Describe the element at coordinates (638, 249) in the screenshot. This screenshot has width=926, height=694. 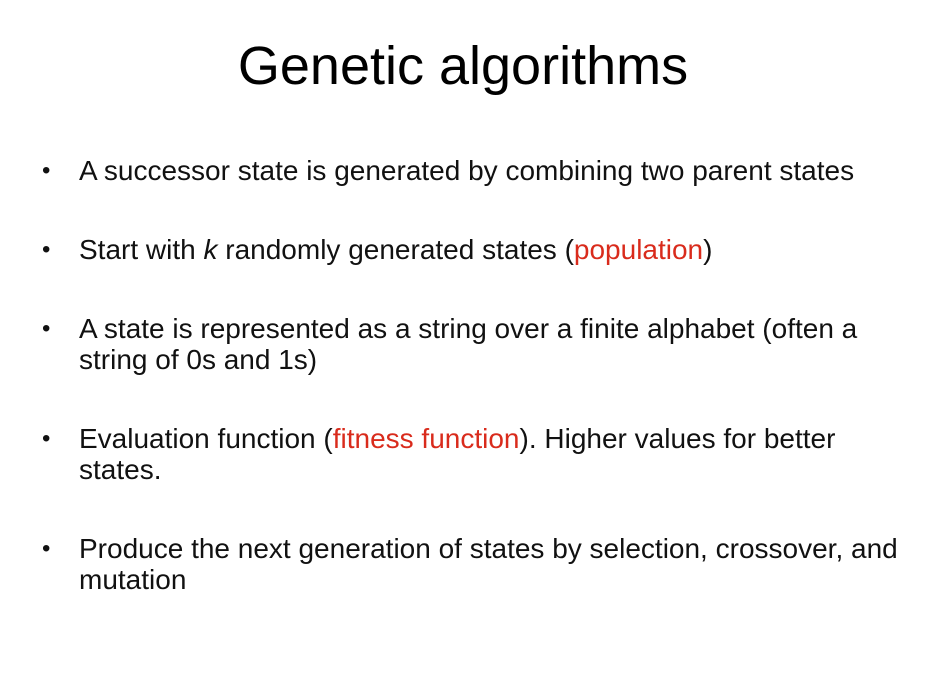
I see `highlight-population: population` at that location.